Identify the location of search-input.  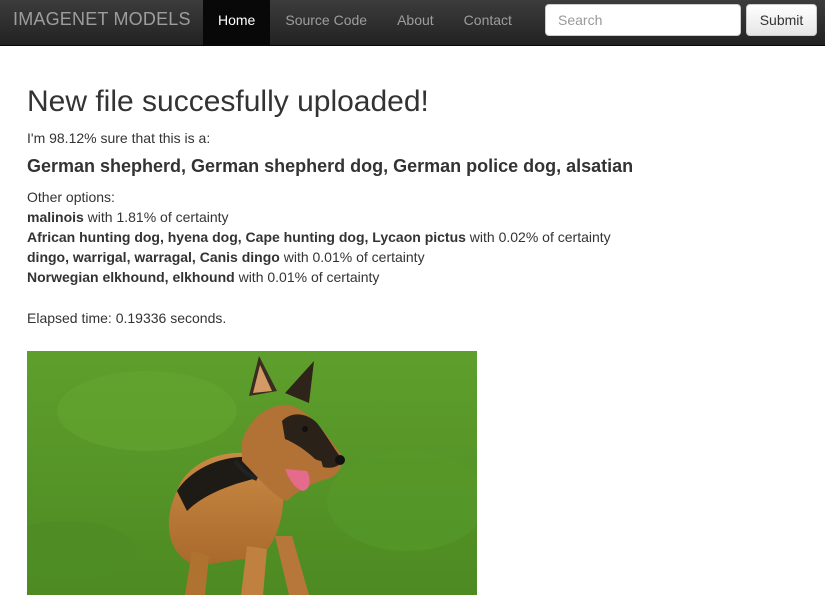
(643, 20).